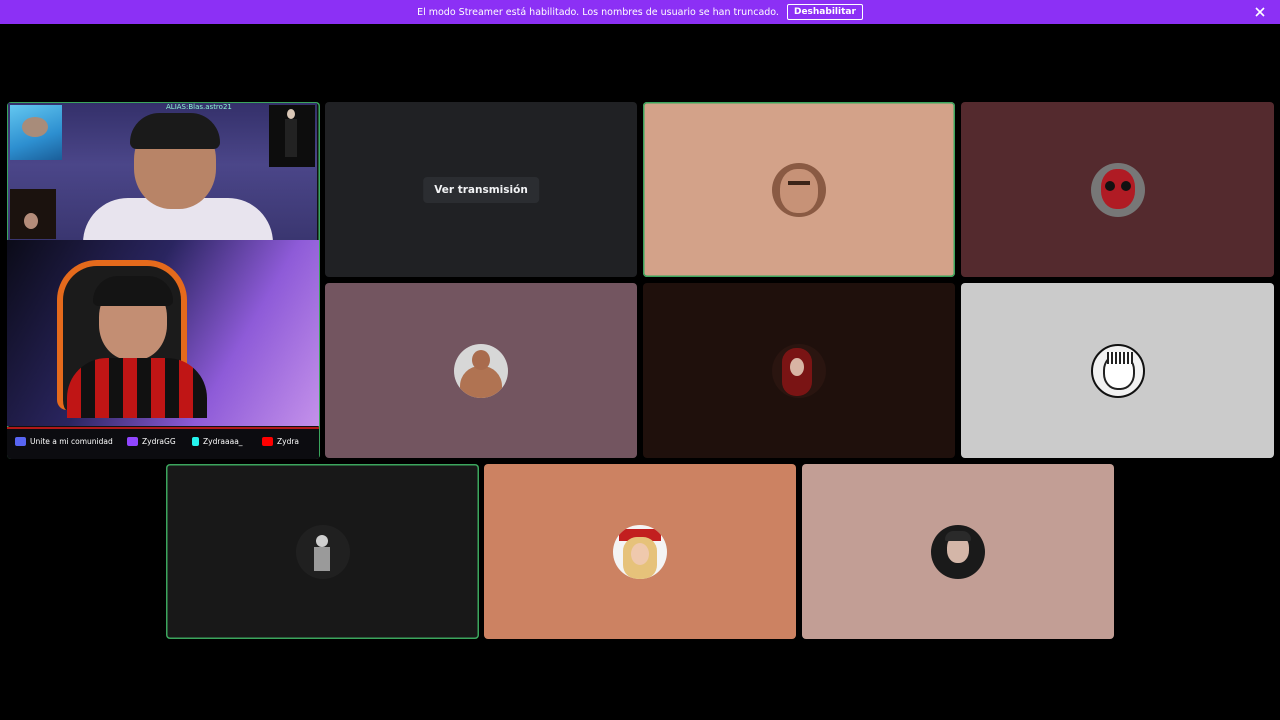  What do you see at coordinates (195, 441) in the screenshot?
I see `tiktok-icon` at bounding box center [195, 441].